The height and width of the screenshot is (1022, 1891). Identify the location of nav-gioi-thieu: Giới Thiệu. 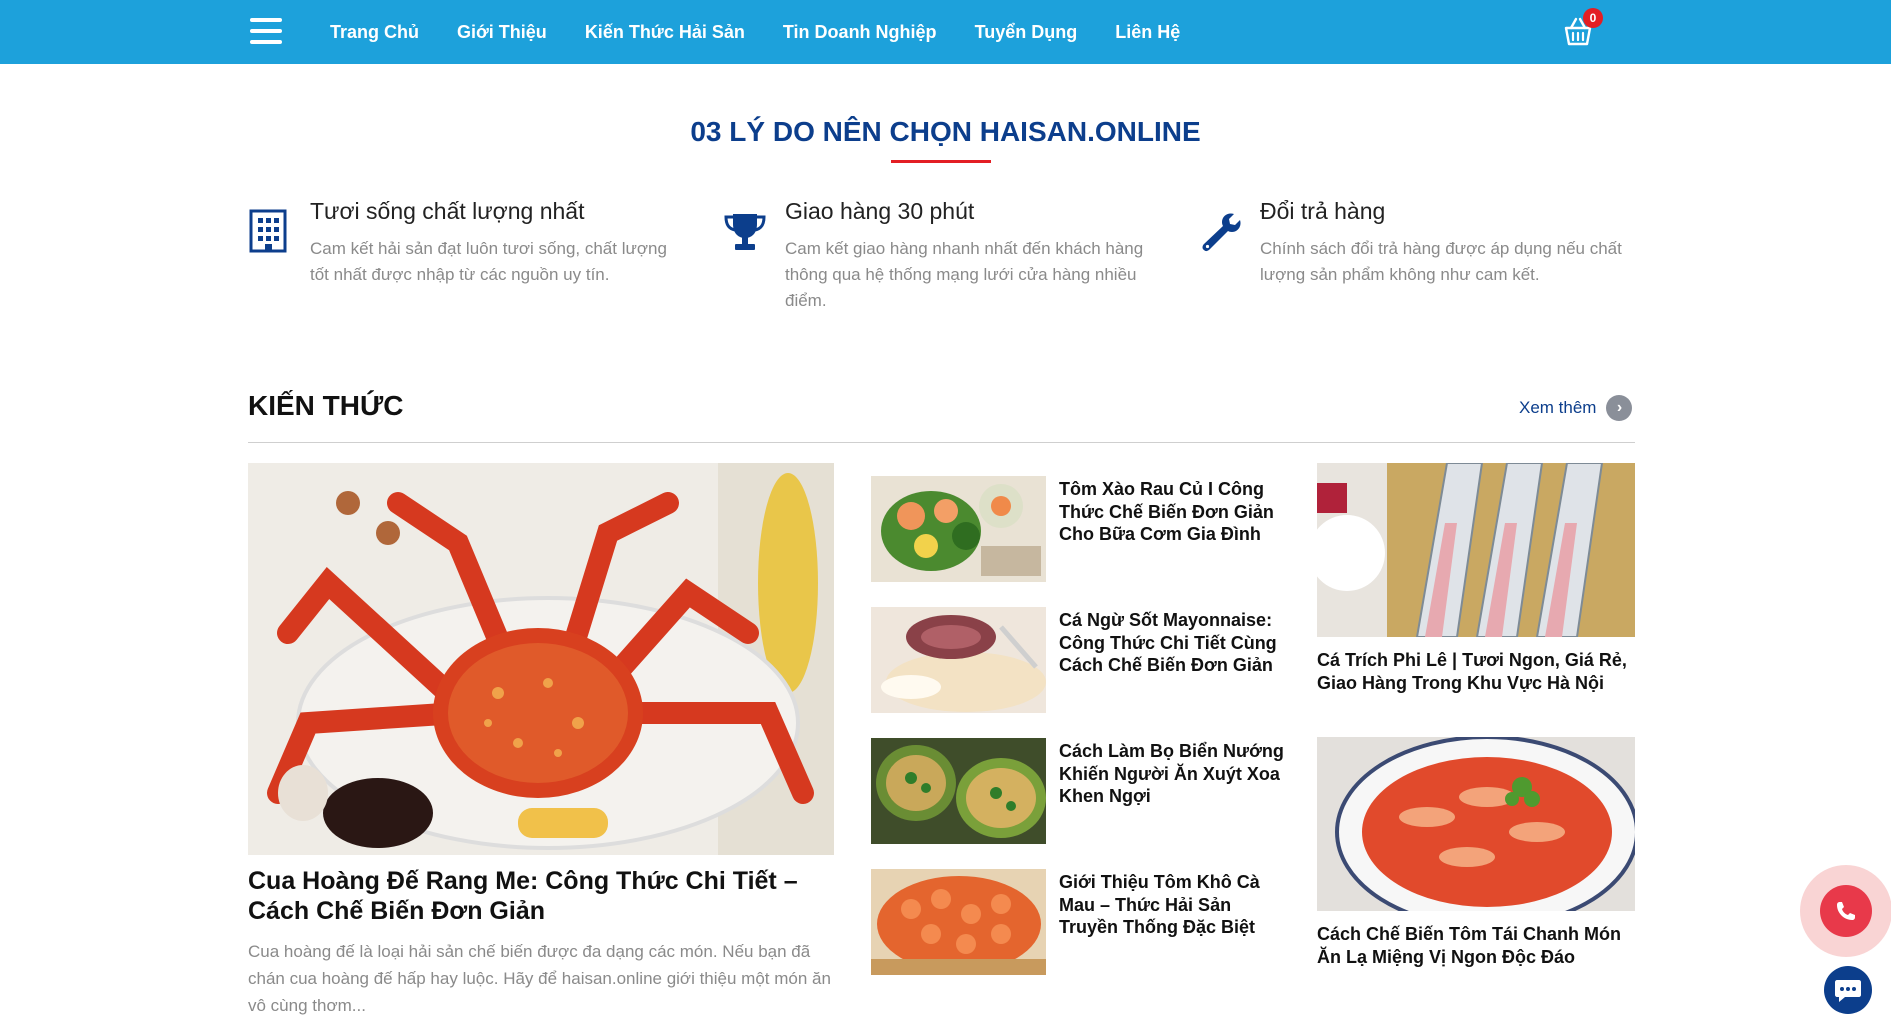
(502, 32).